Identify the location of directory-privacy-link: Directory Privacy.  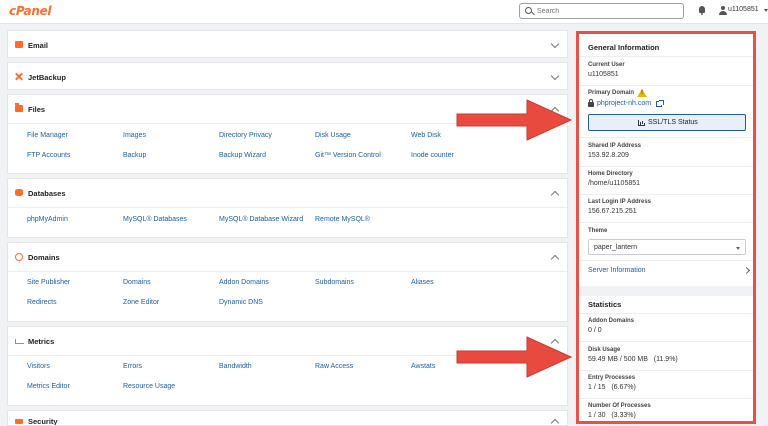
(245, 135).